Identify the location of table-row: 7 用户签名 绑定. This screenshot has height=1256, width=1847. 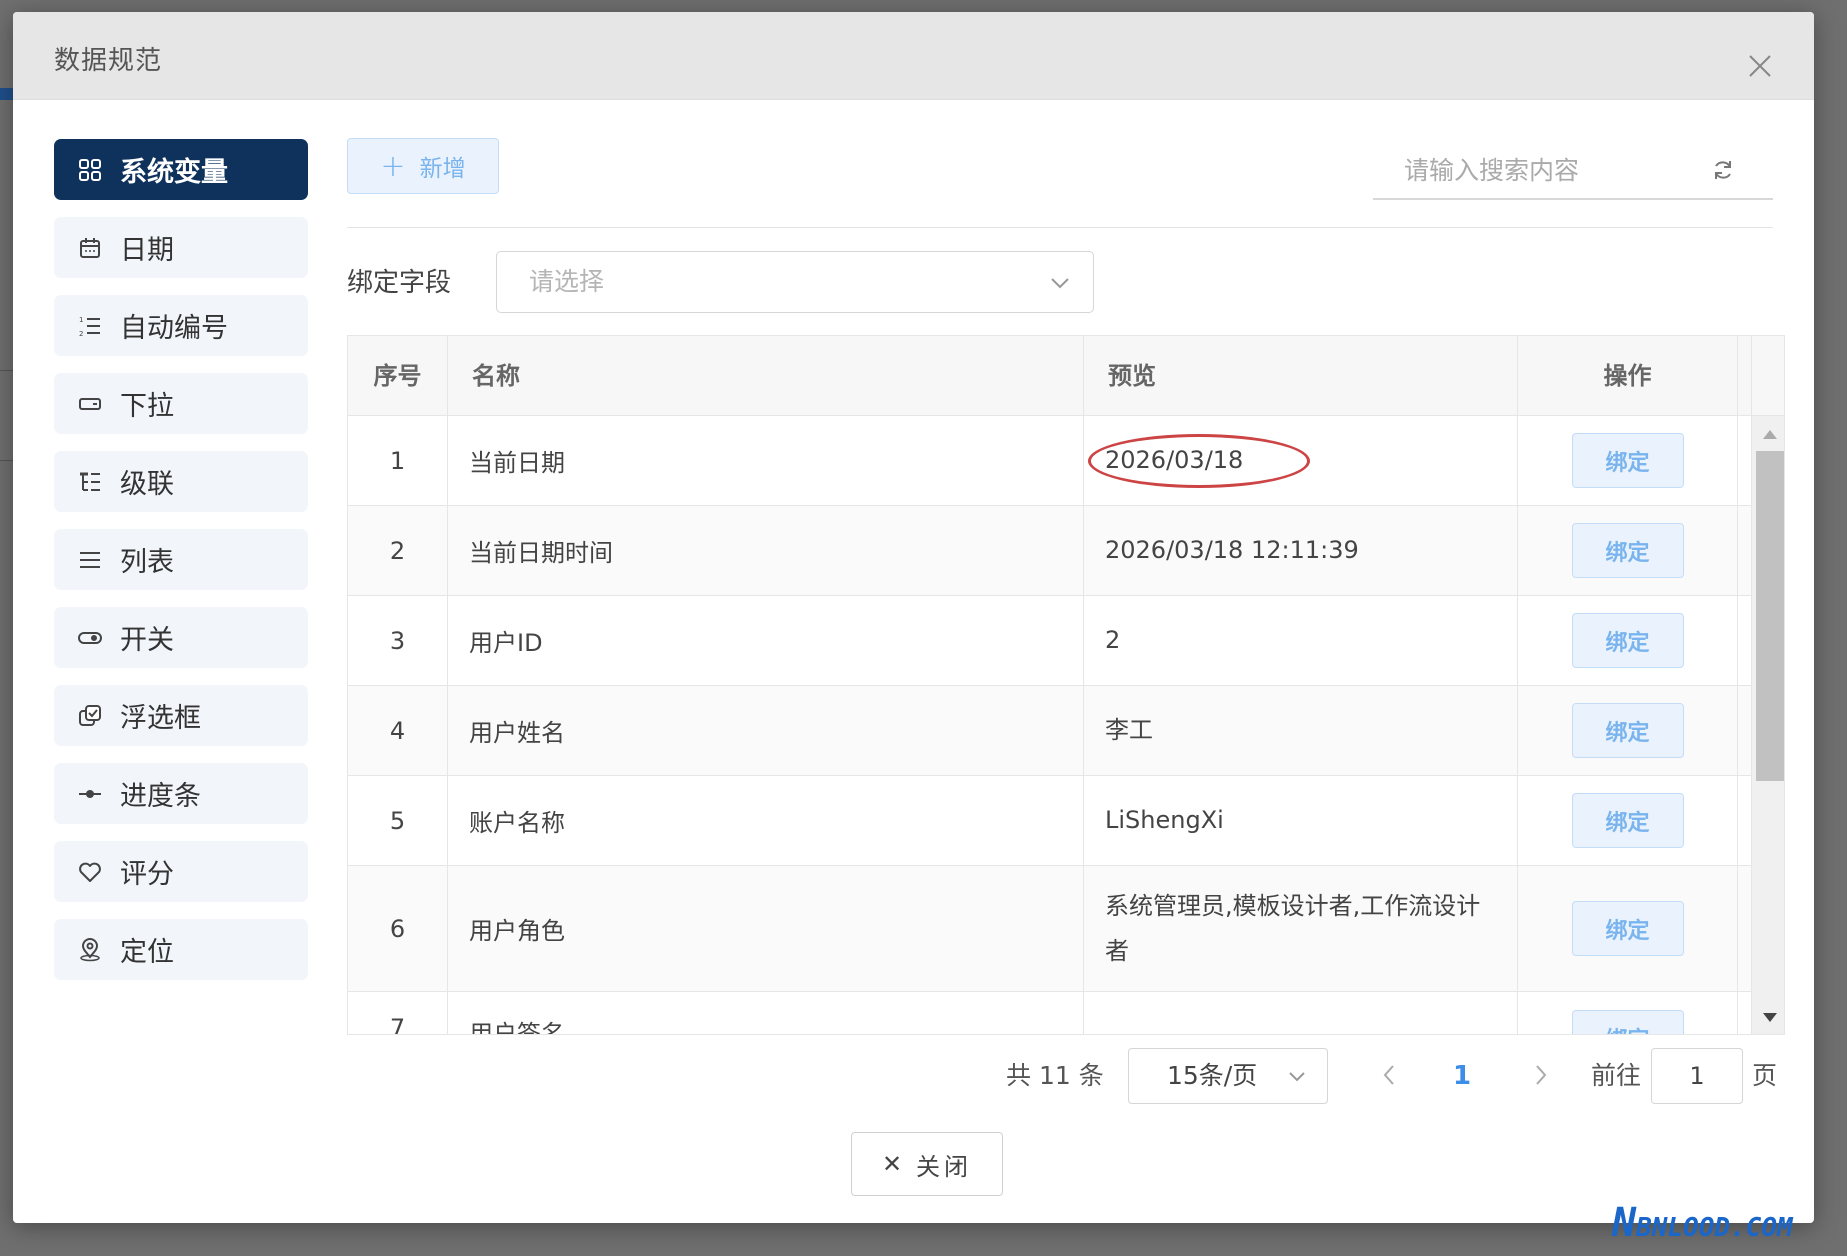
(1049, 1013).